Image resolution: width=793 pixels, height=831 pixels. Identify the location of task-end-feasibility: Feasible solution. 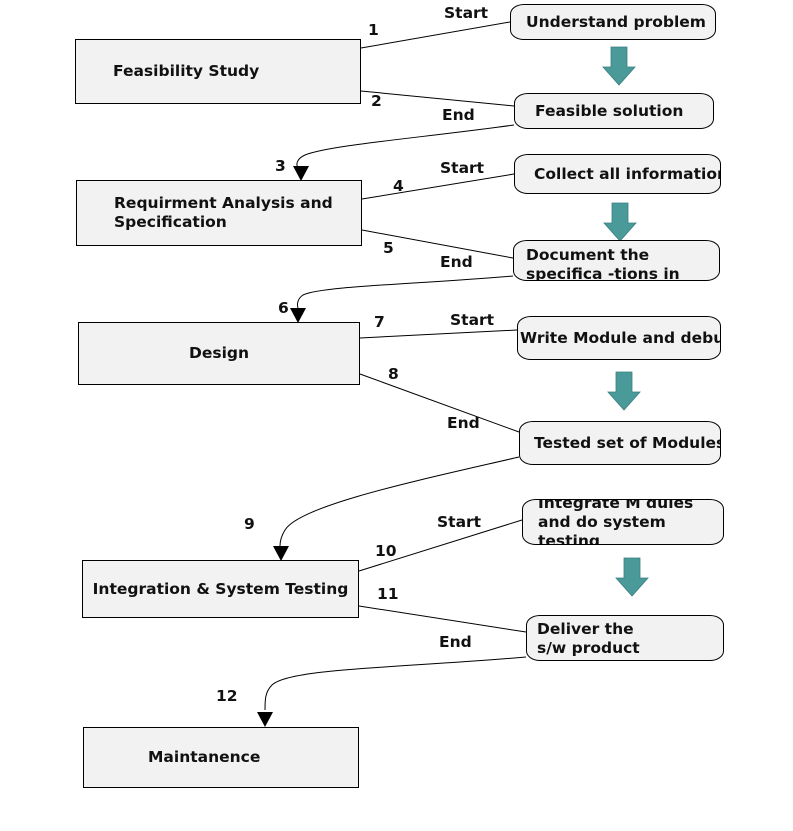
(614, 111).